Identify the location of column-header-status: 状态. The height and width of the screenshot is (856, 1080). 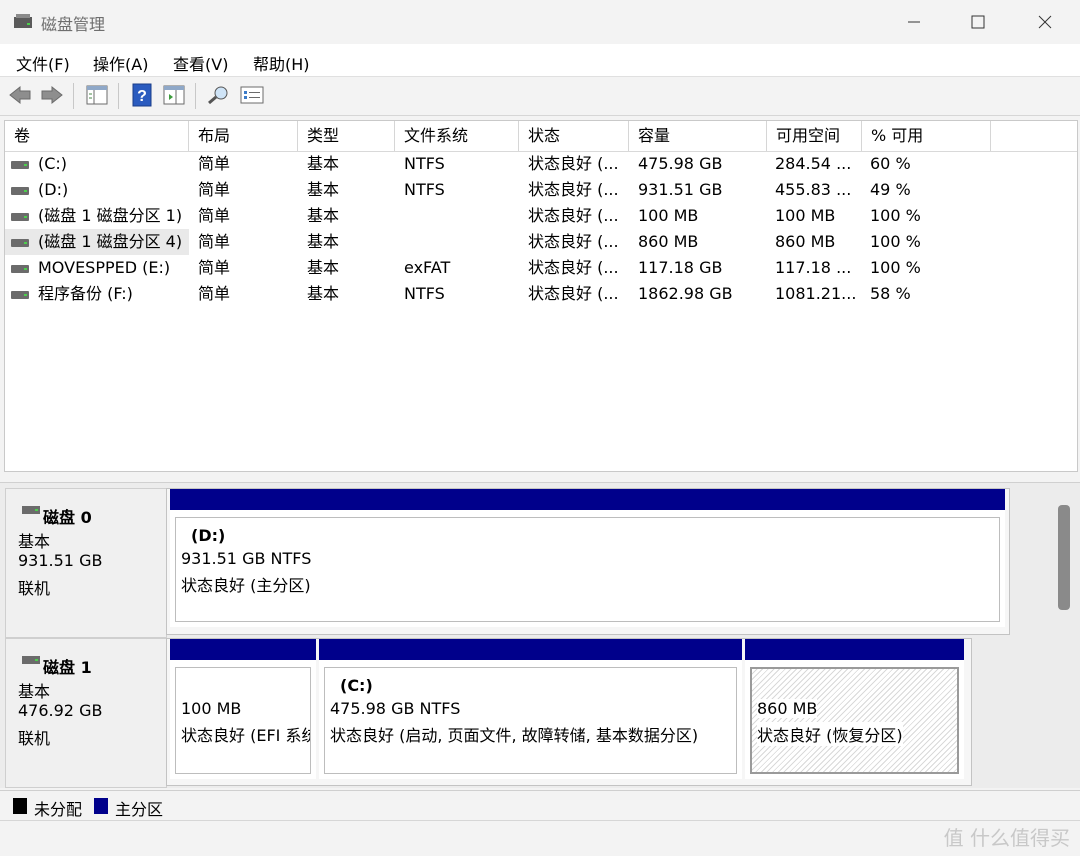
(574, 136).